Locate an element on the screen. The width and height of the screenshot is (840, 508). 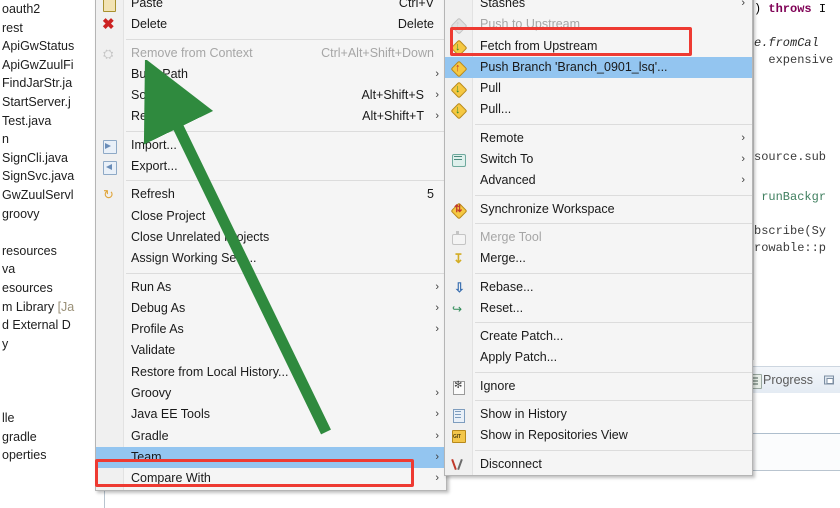
menu-item-show-in-repositories-view: GIT Show in Repositories View is located at coordinates (598, 435).